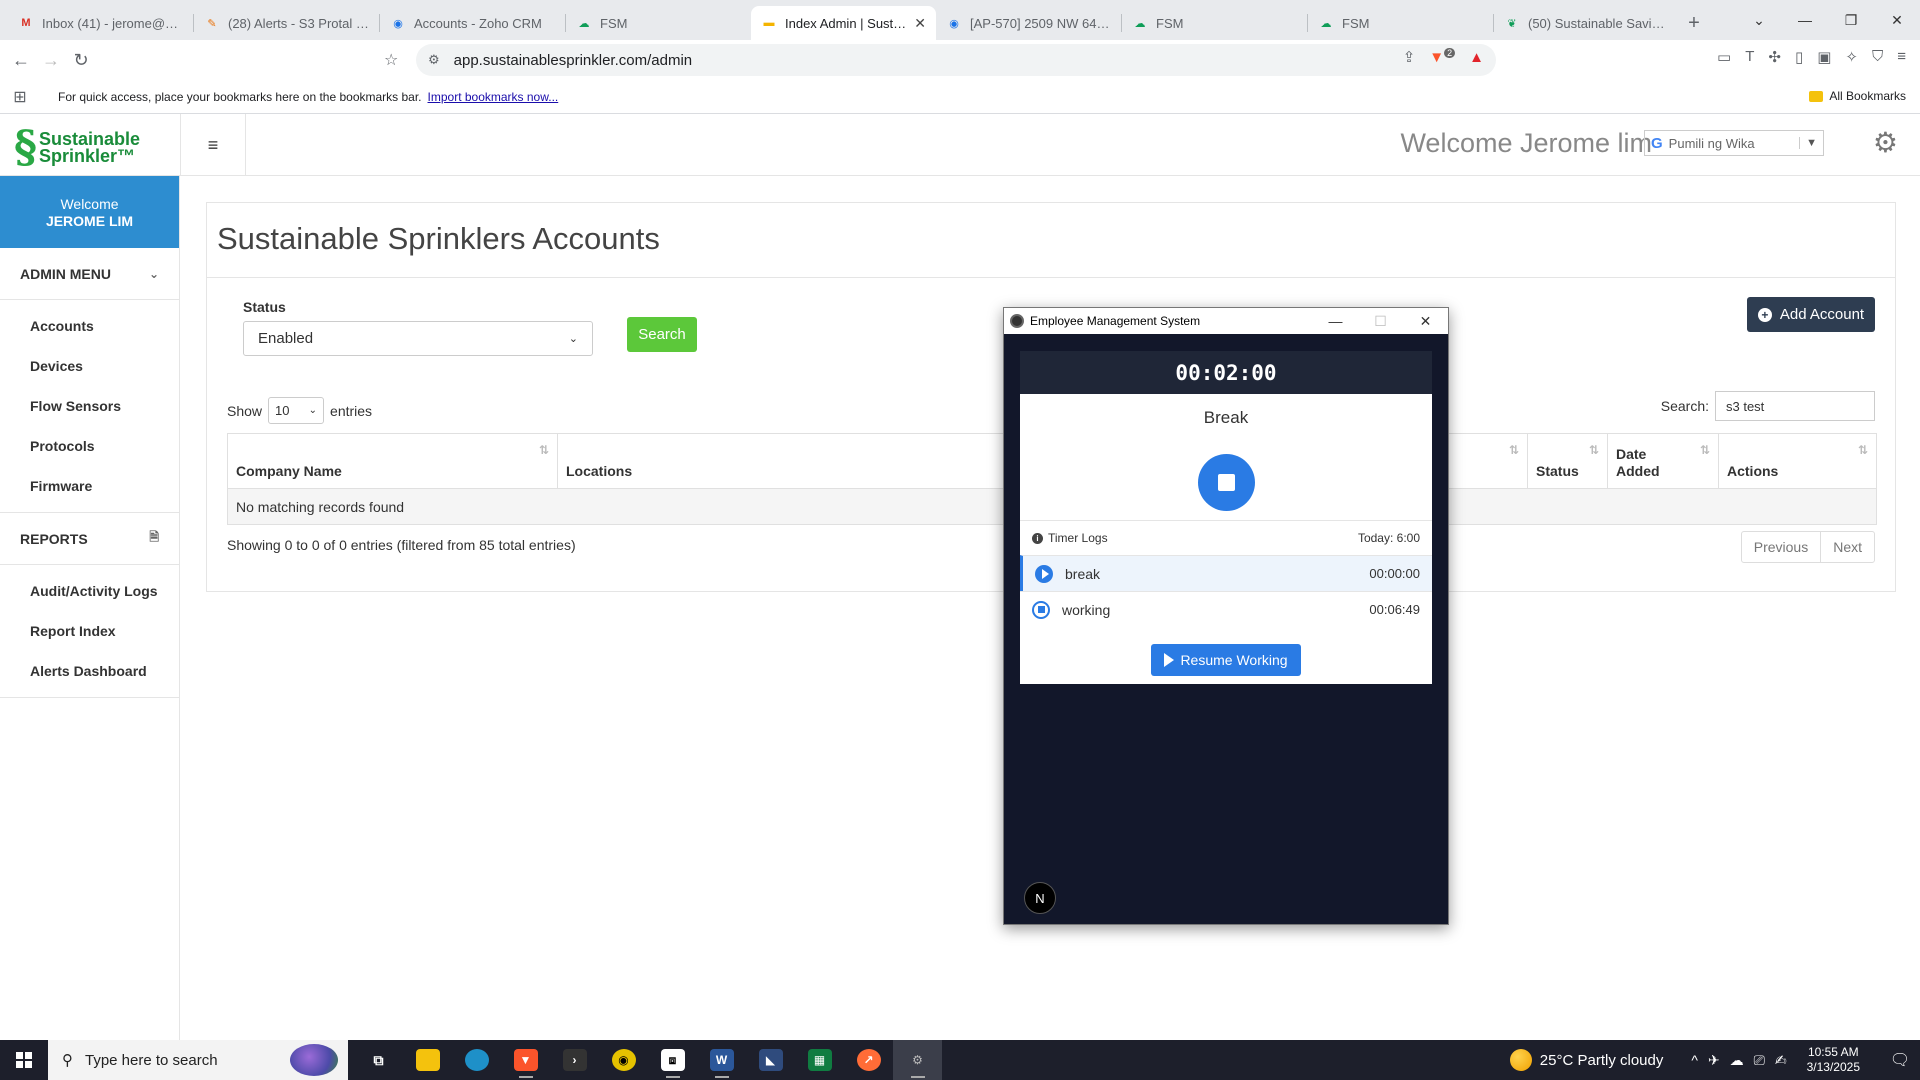  What do you see at coordinates (1759, 1060) in the screenshot?
I see `meet-icon: ⎚` at bounding box center [1759, 1060].